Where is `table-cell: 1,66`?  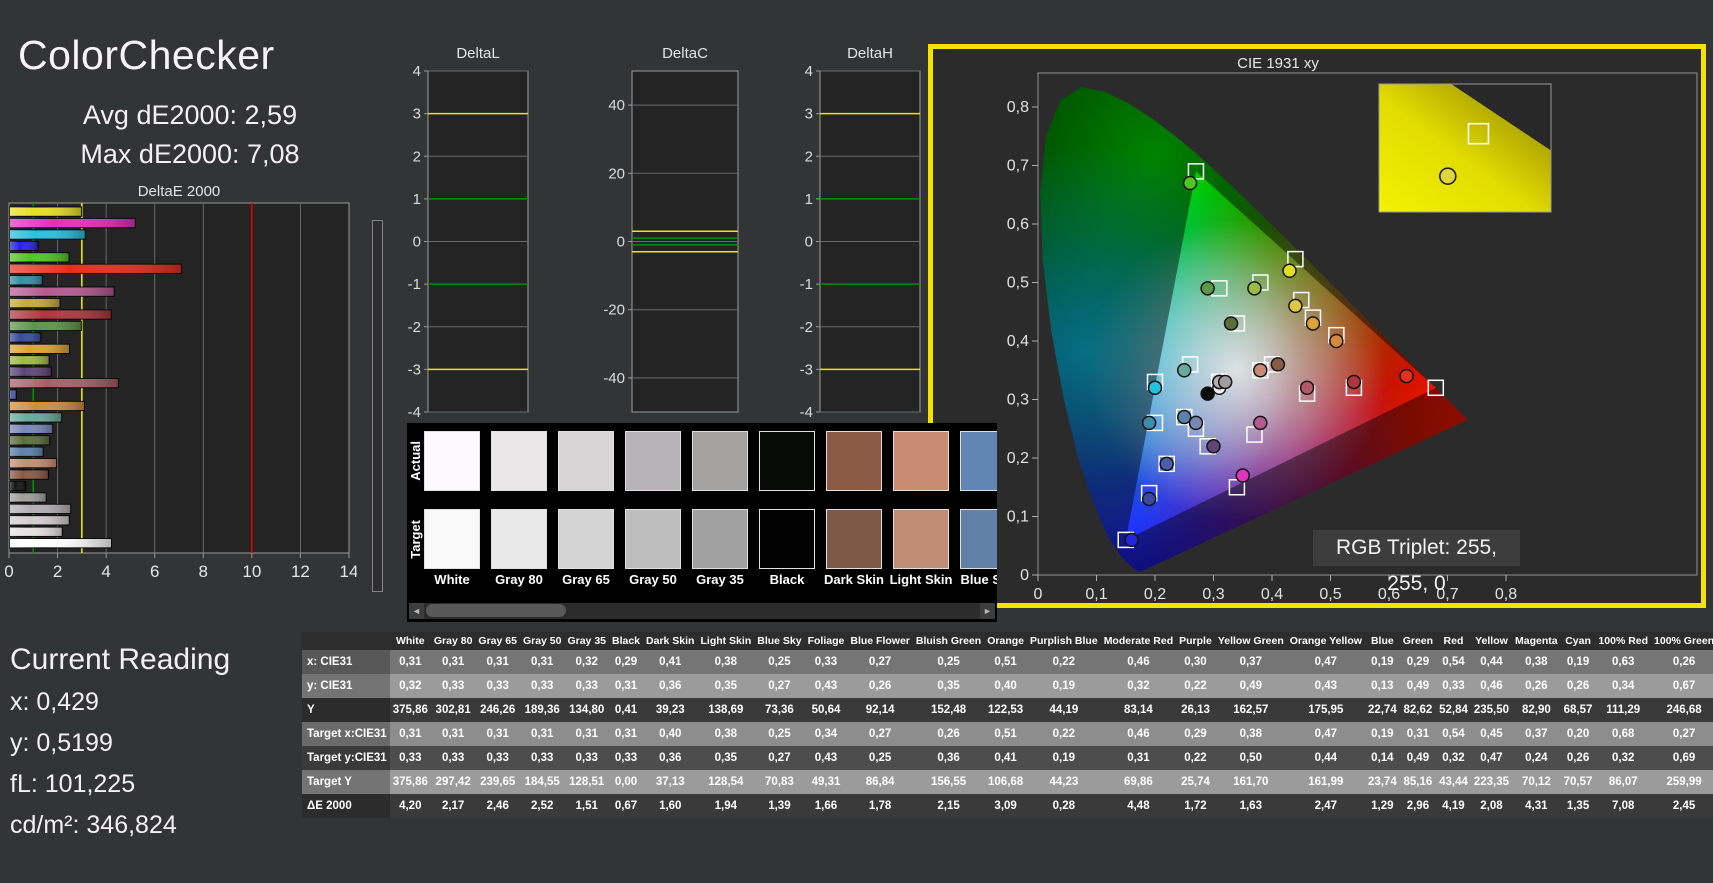 table-cell: 1,66 is located at coordinates (826, 806).